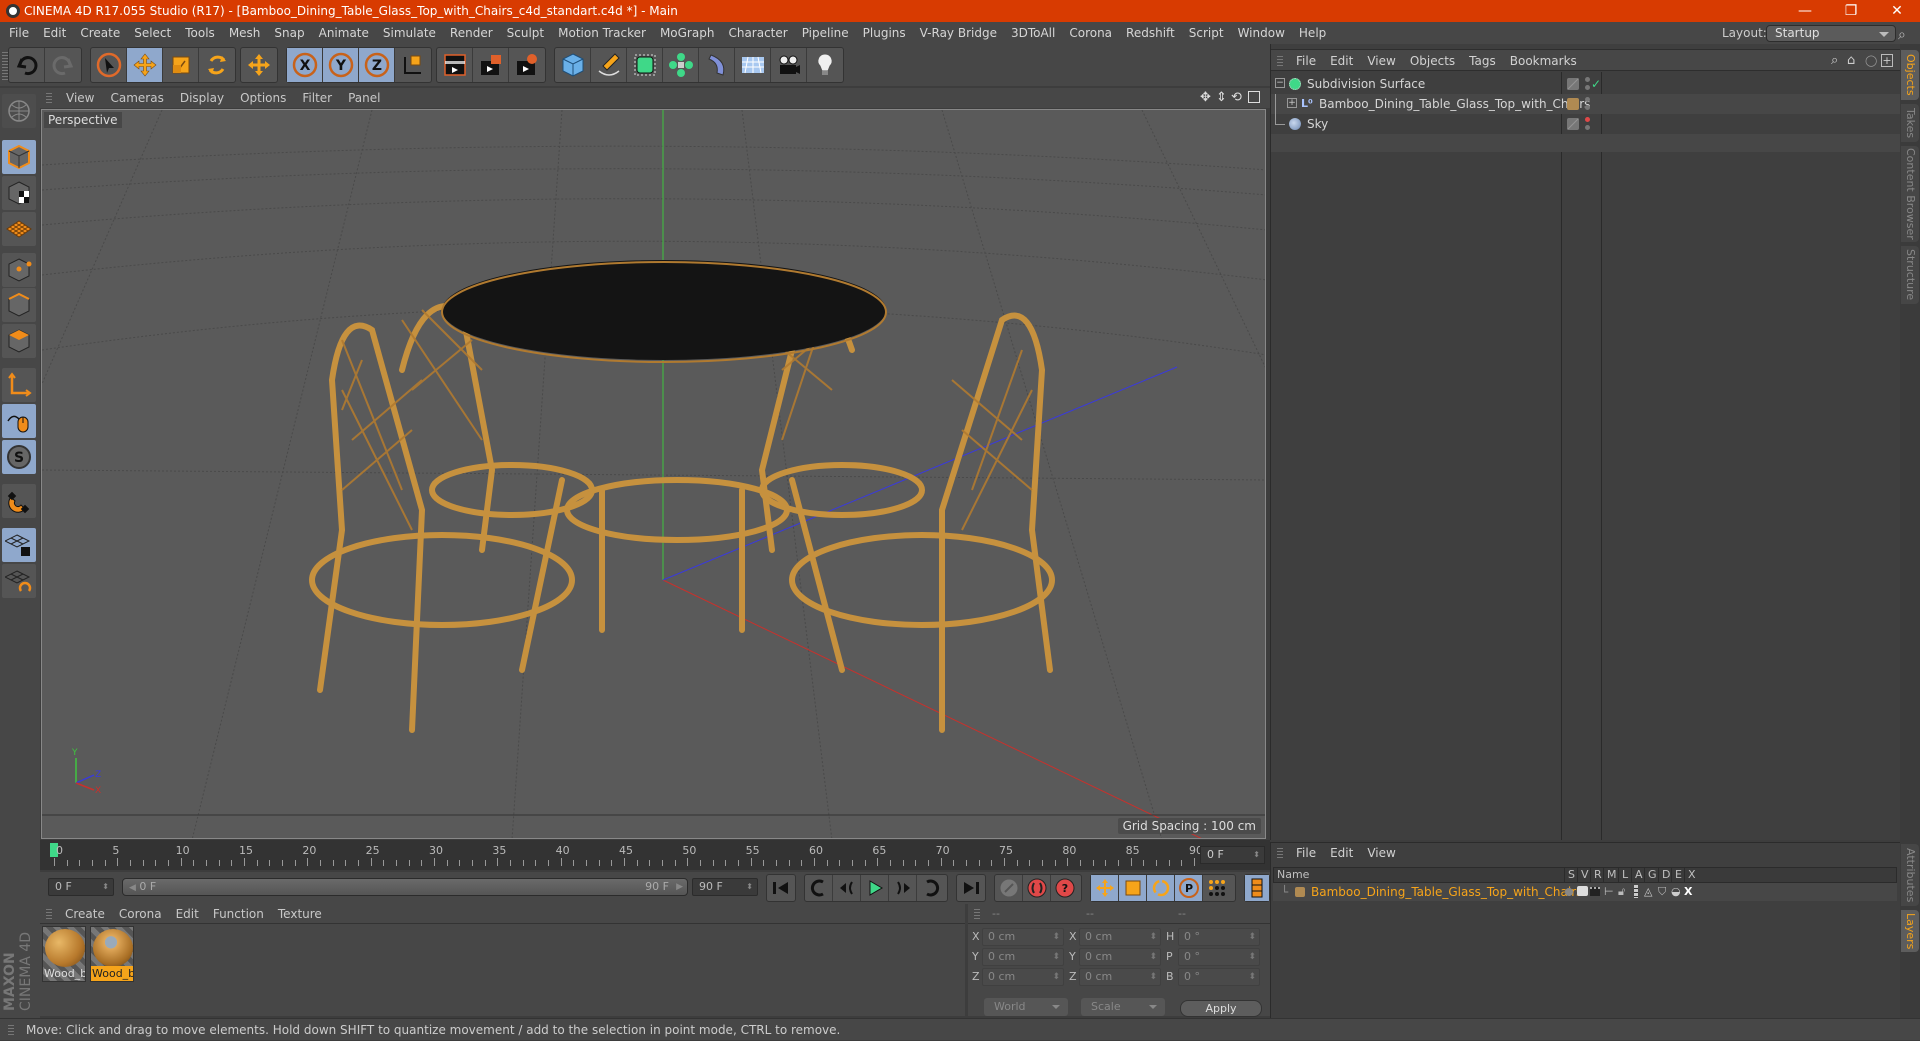  I want to click on layers-menu-view: View, so click(1381, 853).